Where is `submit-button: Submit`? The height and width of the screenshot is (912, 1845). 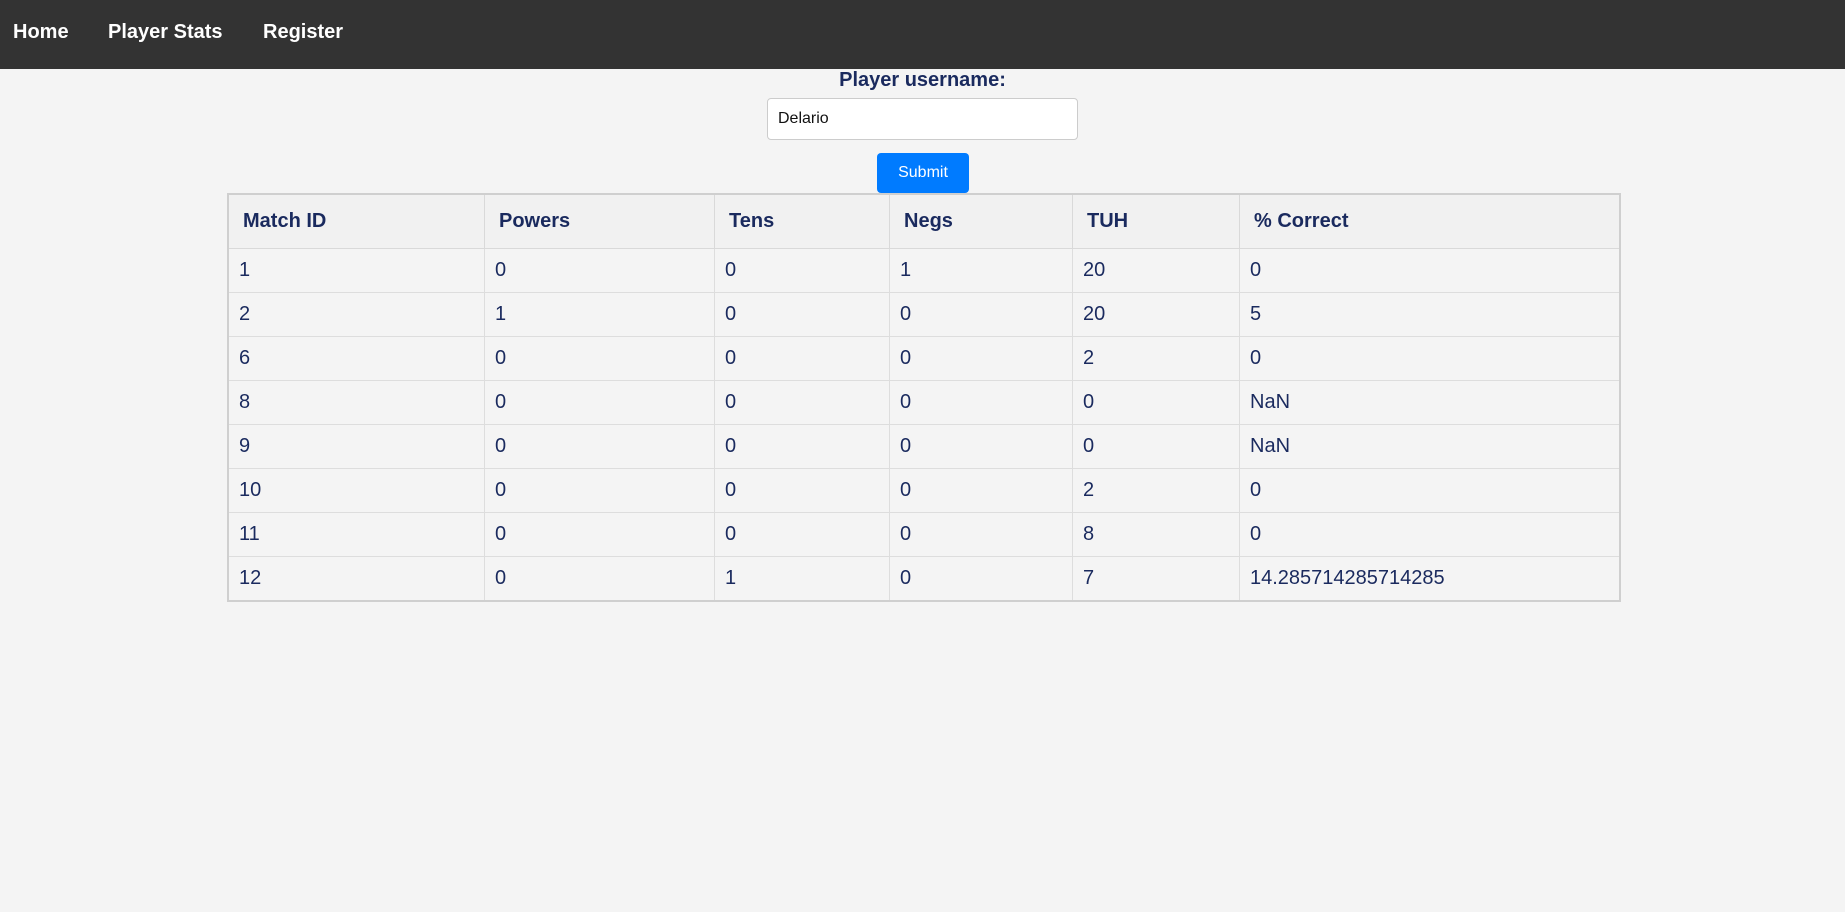 submit-button: Submit is located at coordinates (923, 173).